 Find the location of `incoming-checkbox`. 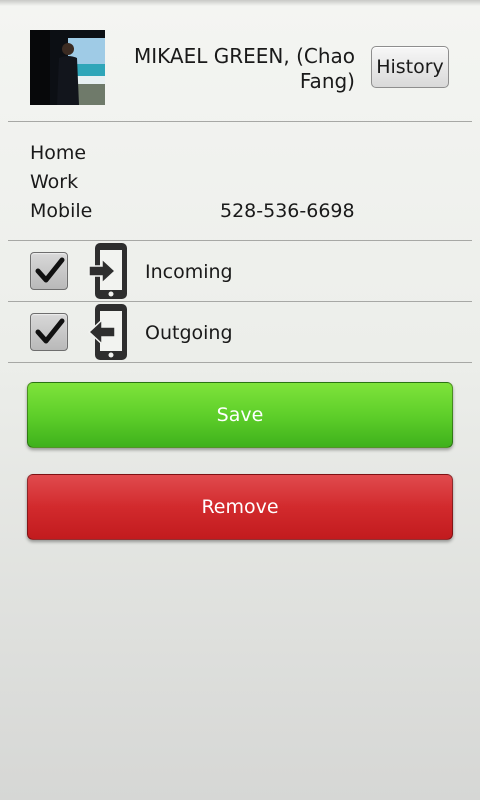

incoming-checkbox is located at coordinates (49, 271).